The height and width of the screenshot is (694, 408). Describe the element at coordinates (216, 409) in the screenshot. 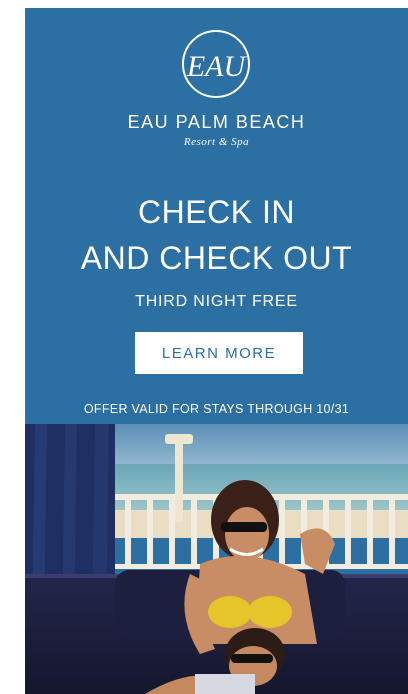

I see `offer-validity-note: OFFER VALID FOR STAYS THROUGH 10/31` at that location.